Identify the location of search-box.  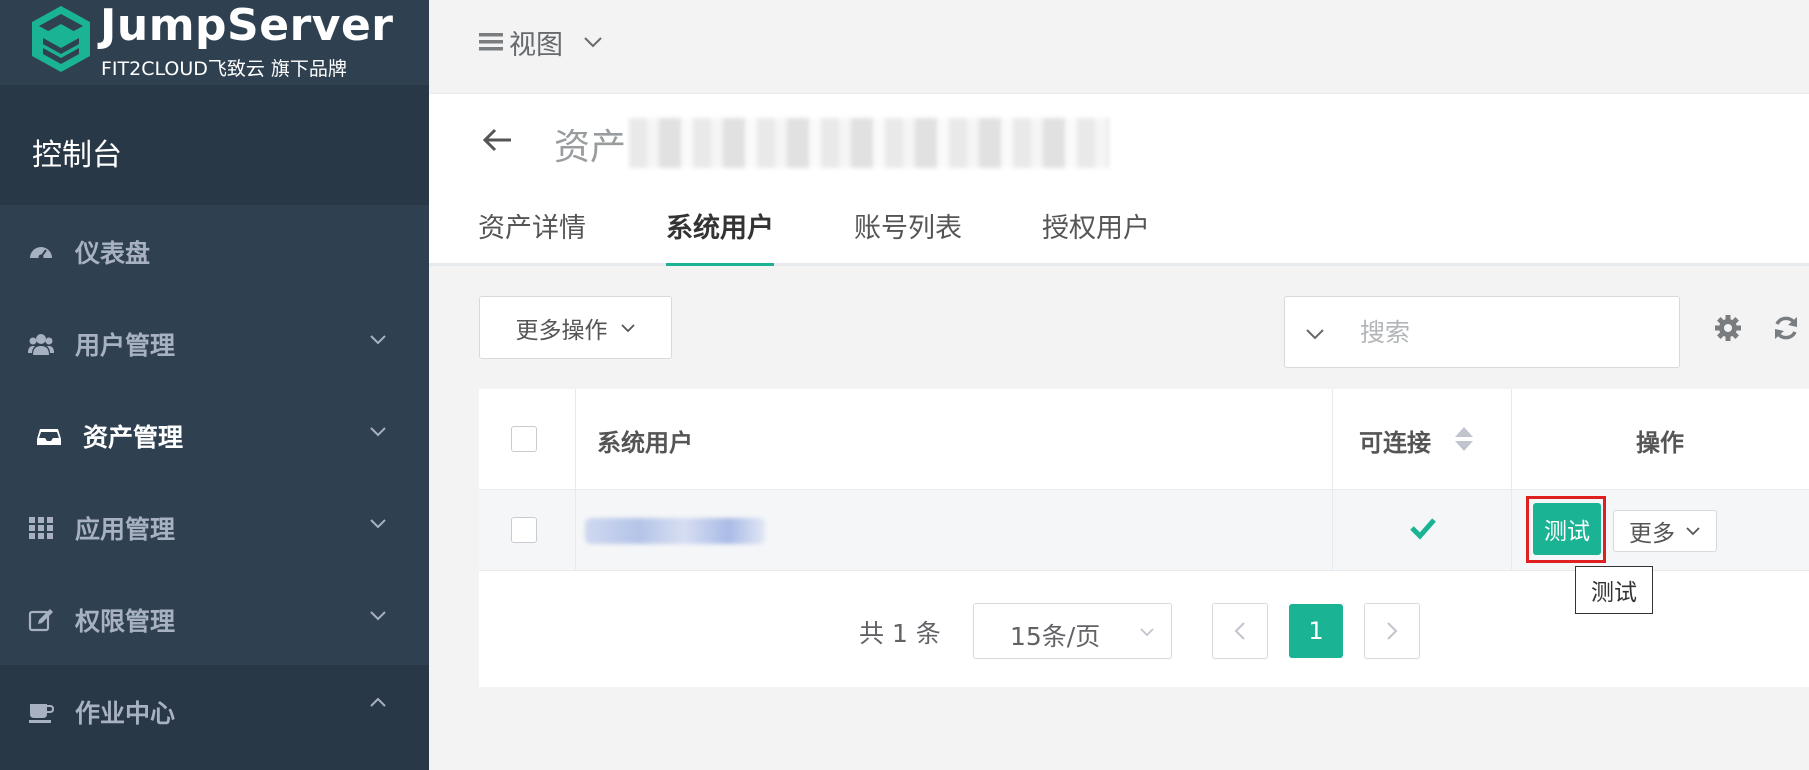
(1482, 332).